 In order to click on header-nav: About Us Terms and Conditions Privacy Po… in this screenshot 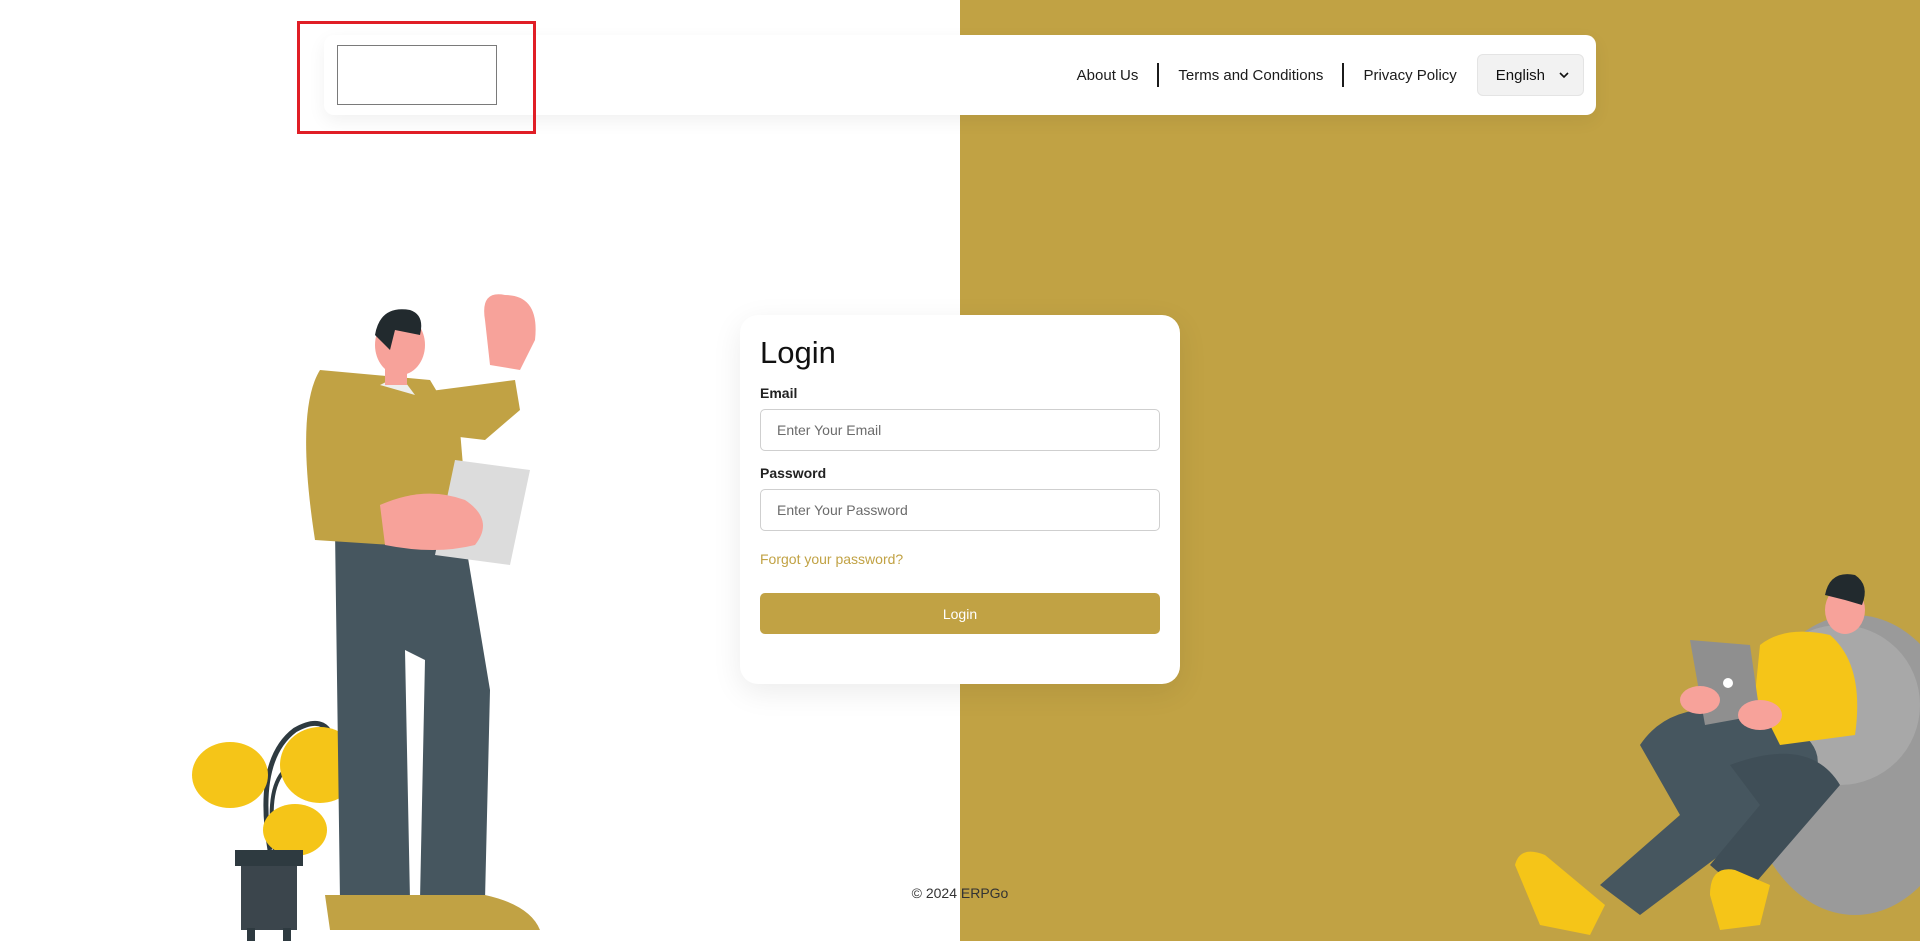, I will do `click(1327, 75)`.